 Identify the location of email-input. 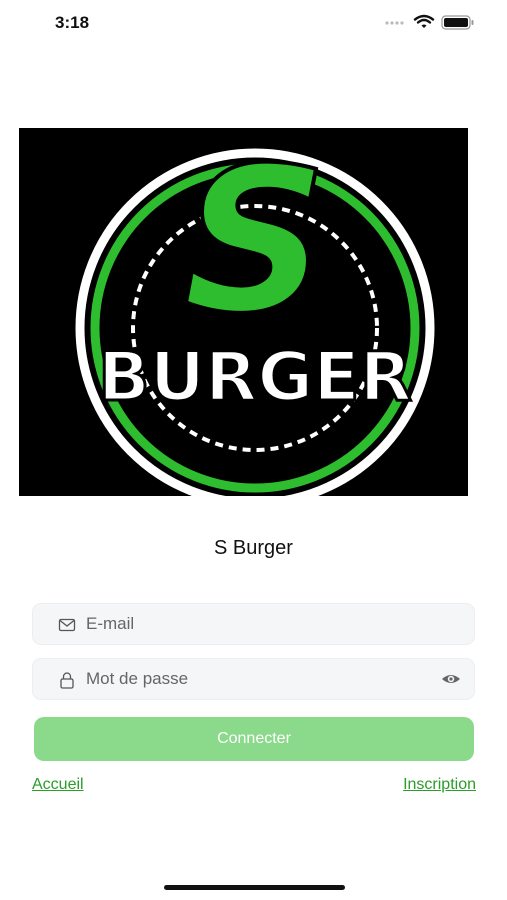
(251, 624).